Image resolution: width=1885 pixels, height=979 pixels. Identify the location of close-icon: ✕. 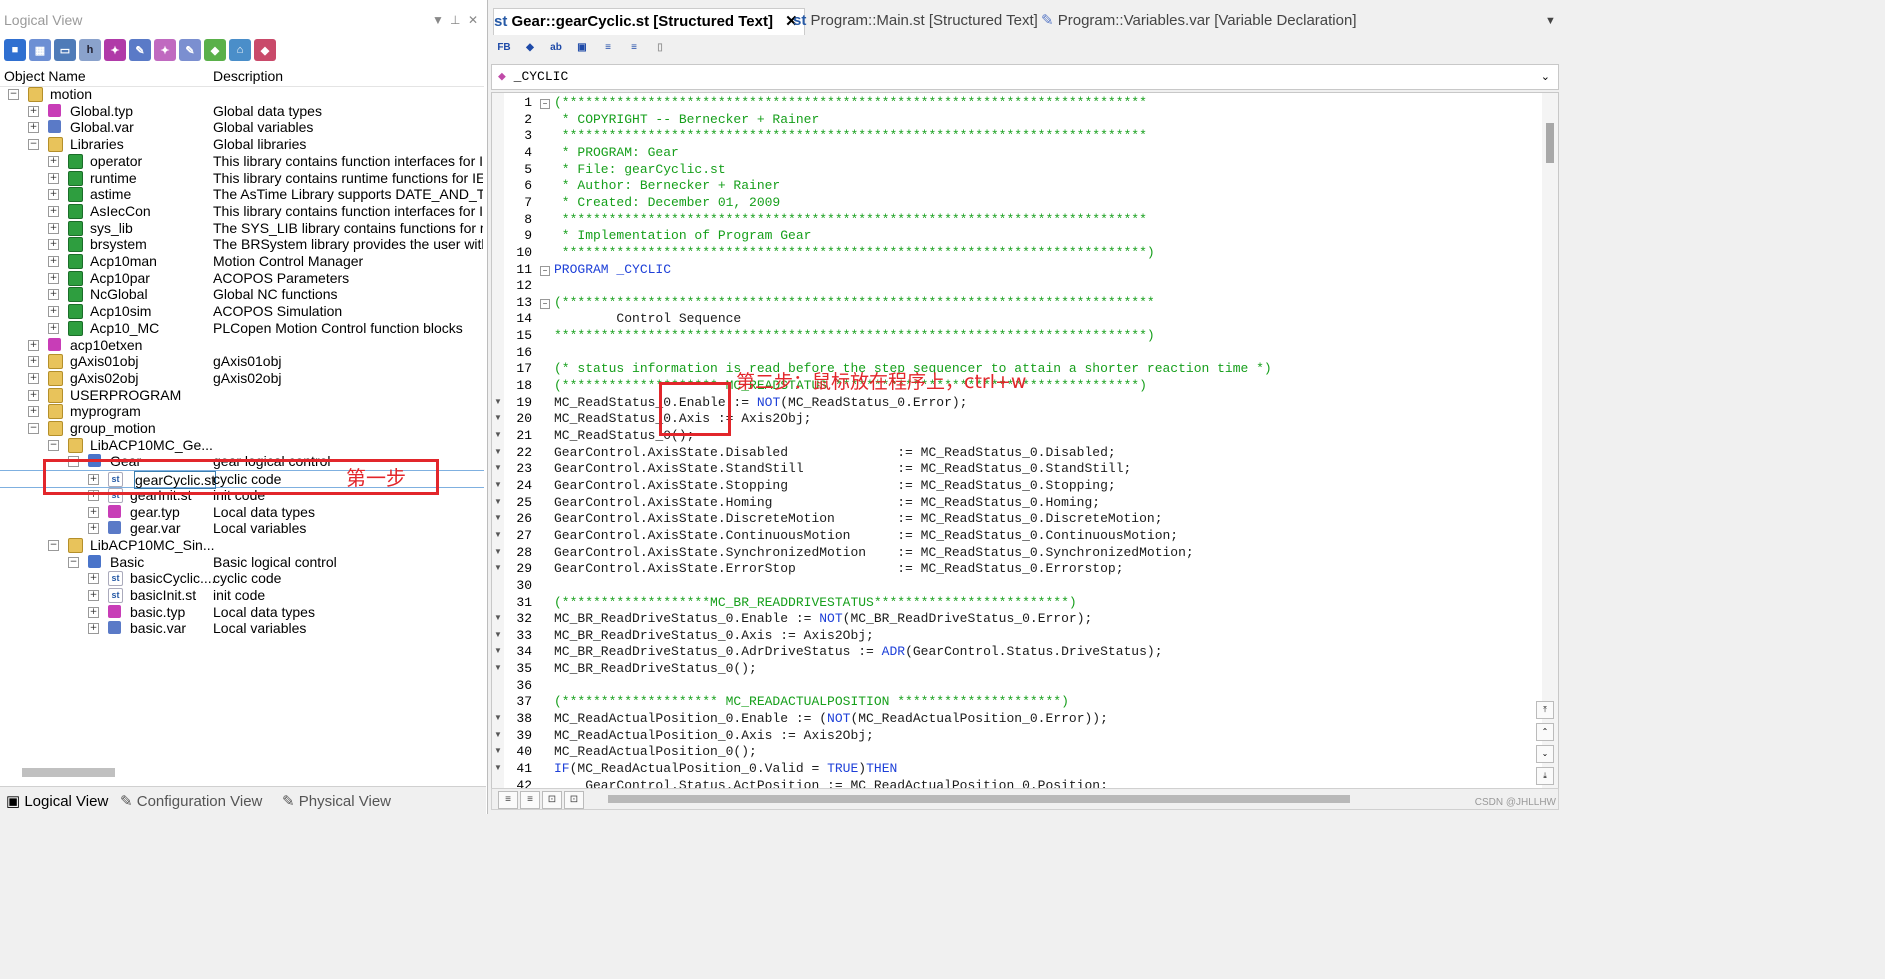
(473, 20).